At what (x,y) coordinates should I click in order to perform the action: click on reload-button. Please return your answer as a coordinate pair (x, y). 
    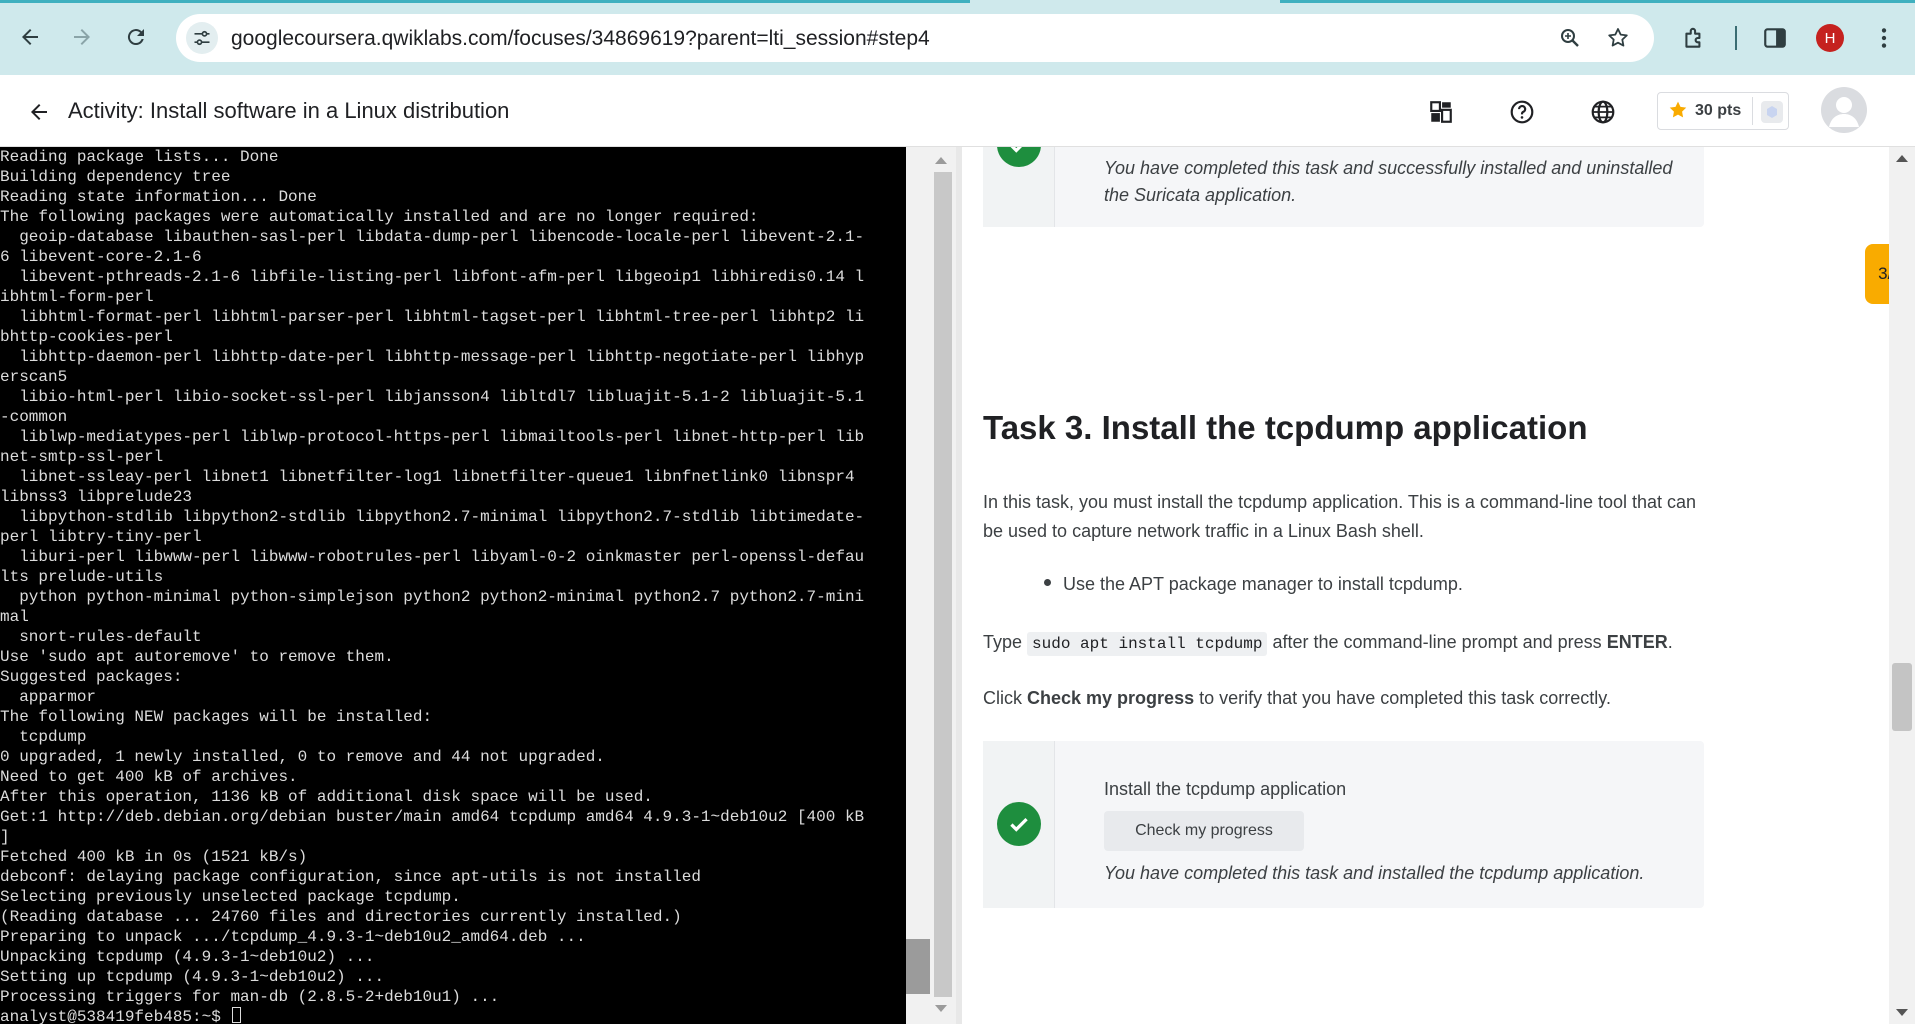
    Looking at the image, I should click on (136, 37).